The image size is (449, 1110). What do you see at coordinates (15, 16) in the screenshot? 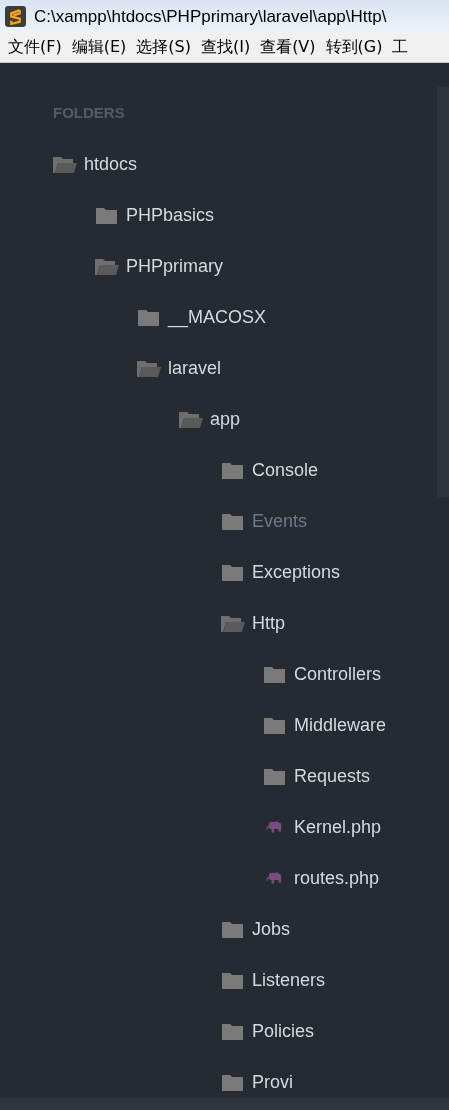
I see `app-logo-icon` at bounding box center [15, 16].